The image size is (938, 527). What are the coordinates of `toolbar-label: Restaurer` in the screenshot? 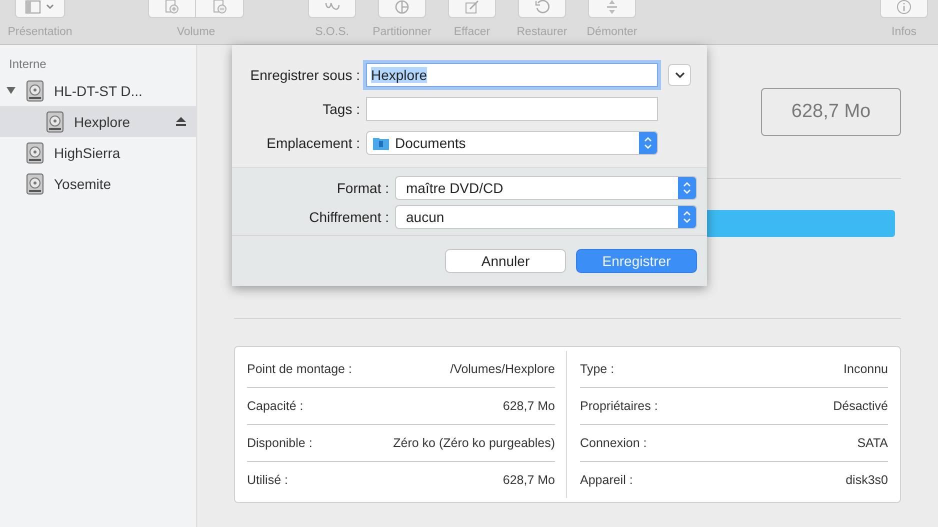 It's located at (542, 32).